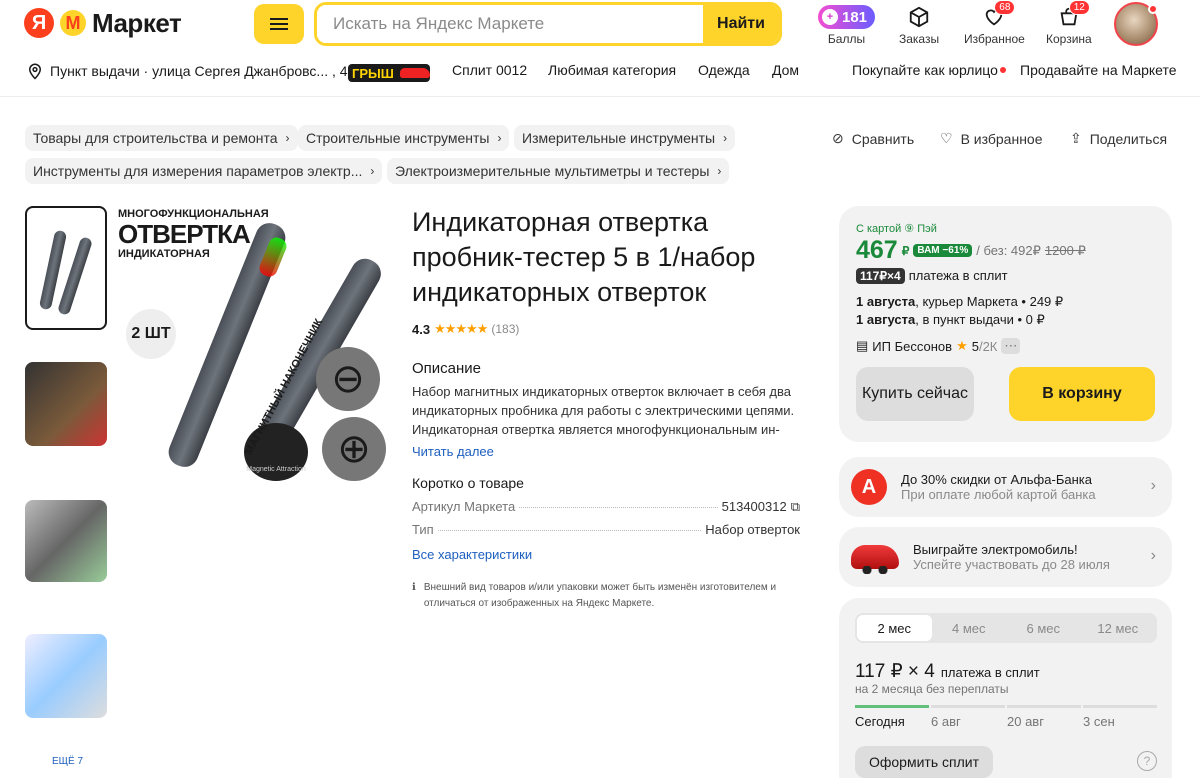  What do you see at coordinates (883, 138) in the screenshot?
I see `compare-label: Сравнить` at bounding box center [883, 138].